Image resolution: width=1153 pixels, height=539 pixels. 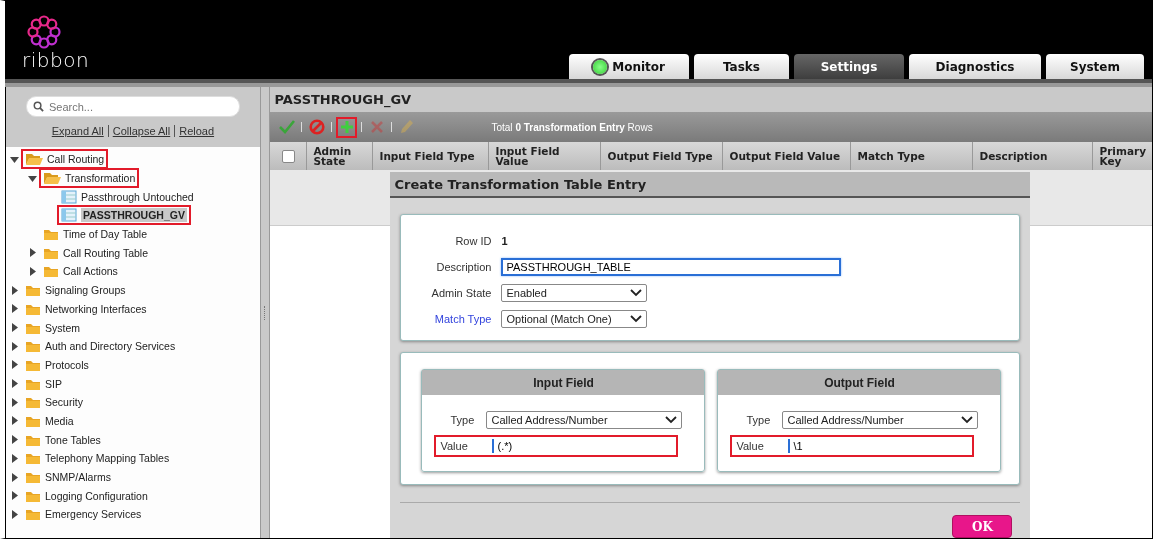 I want to click on nav-tab: Diagnostics, so click(x=975, y=66).